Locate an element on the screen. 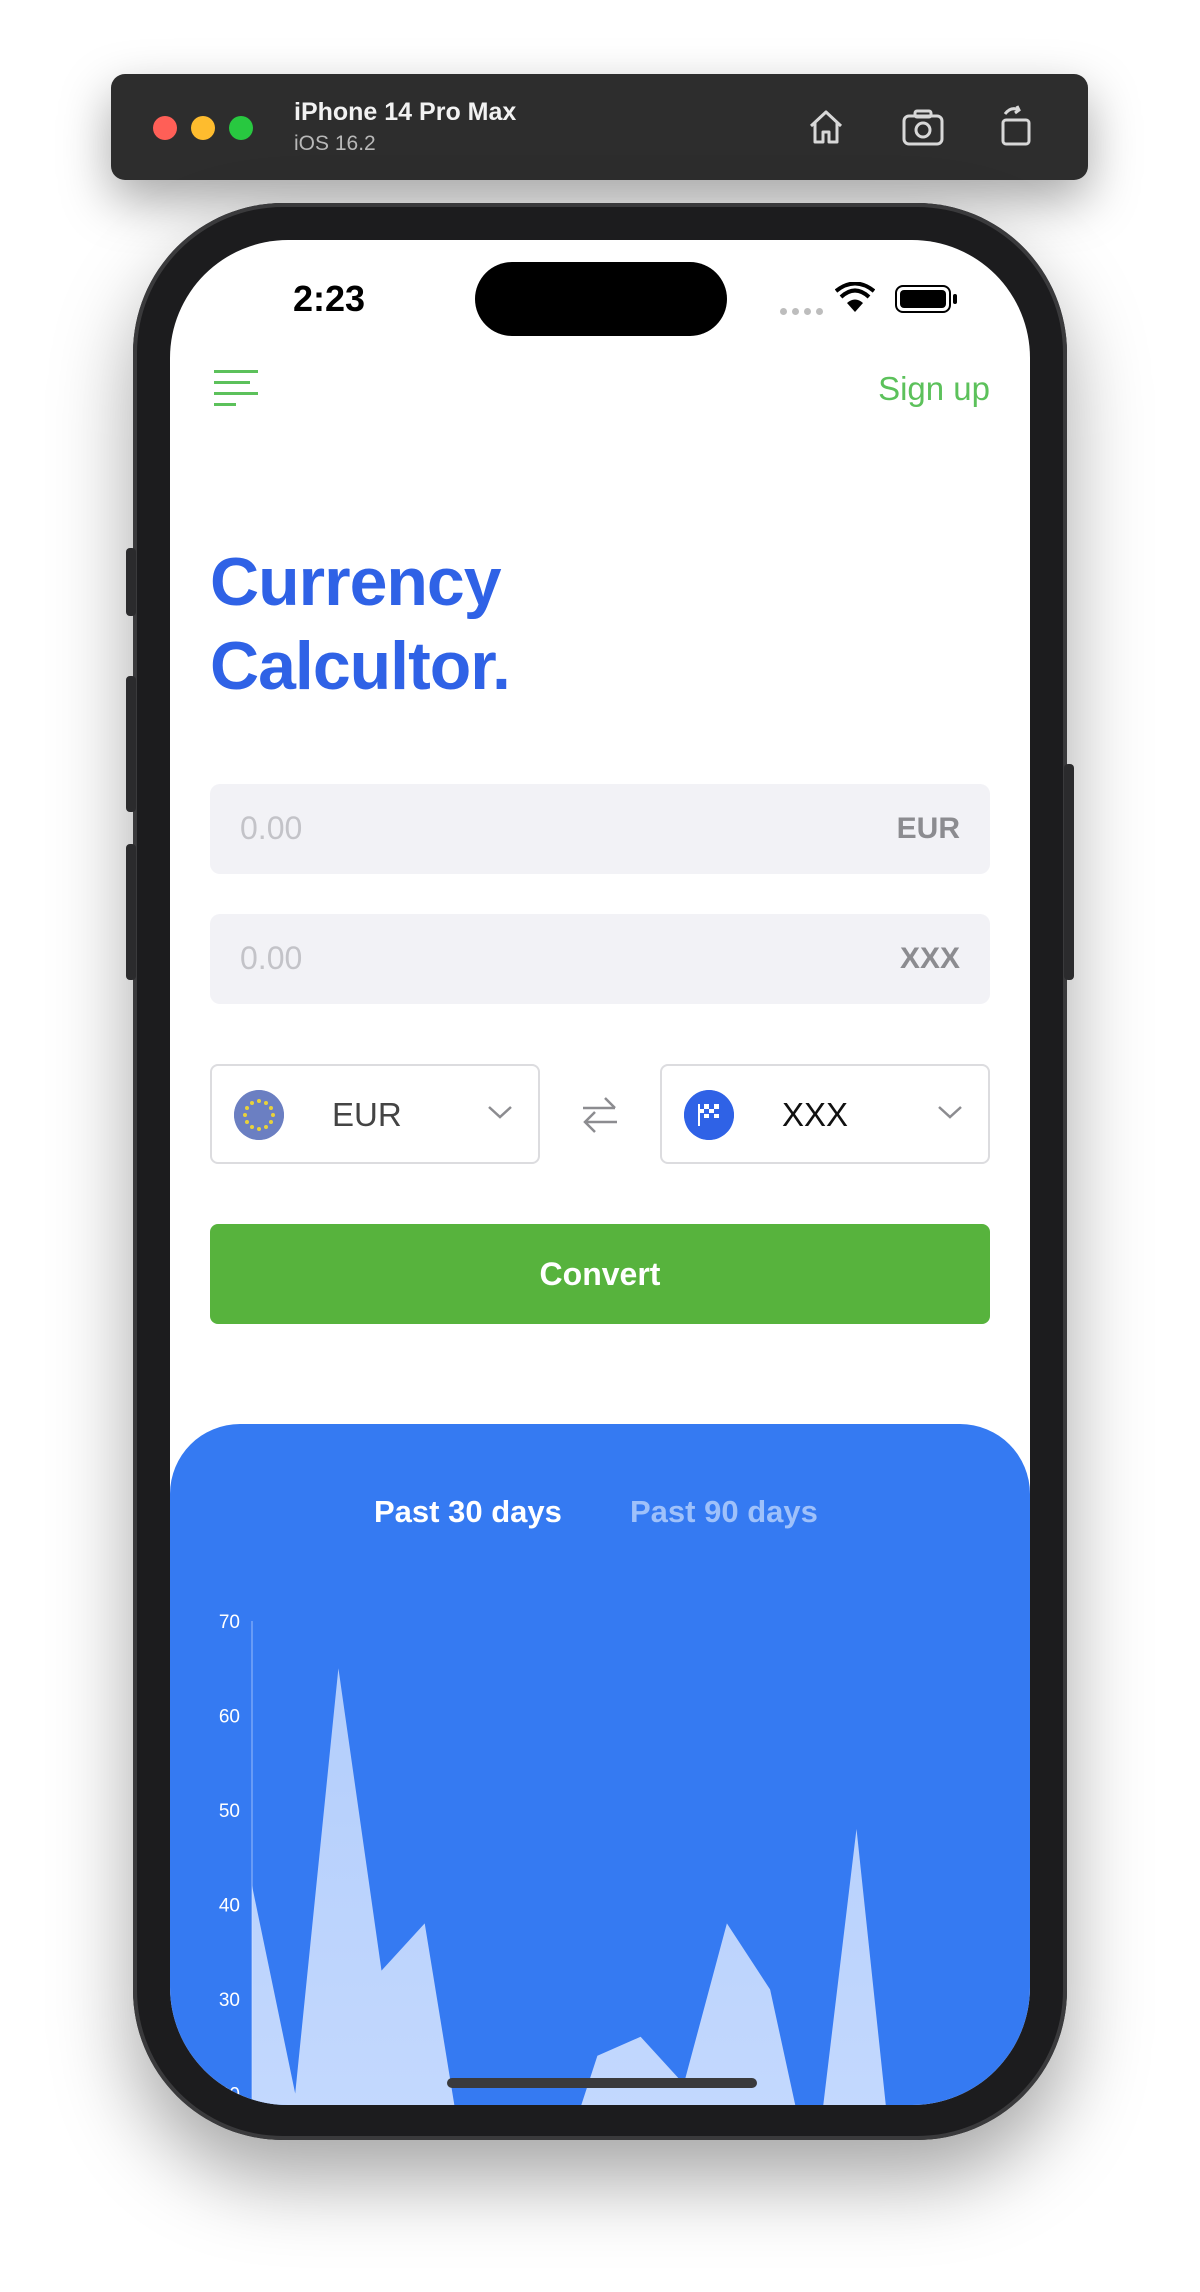  checkered-flag-icon is located at coordinates (709, 1115).